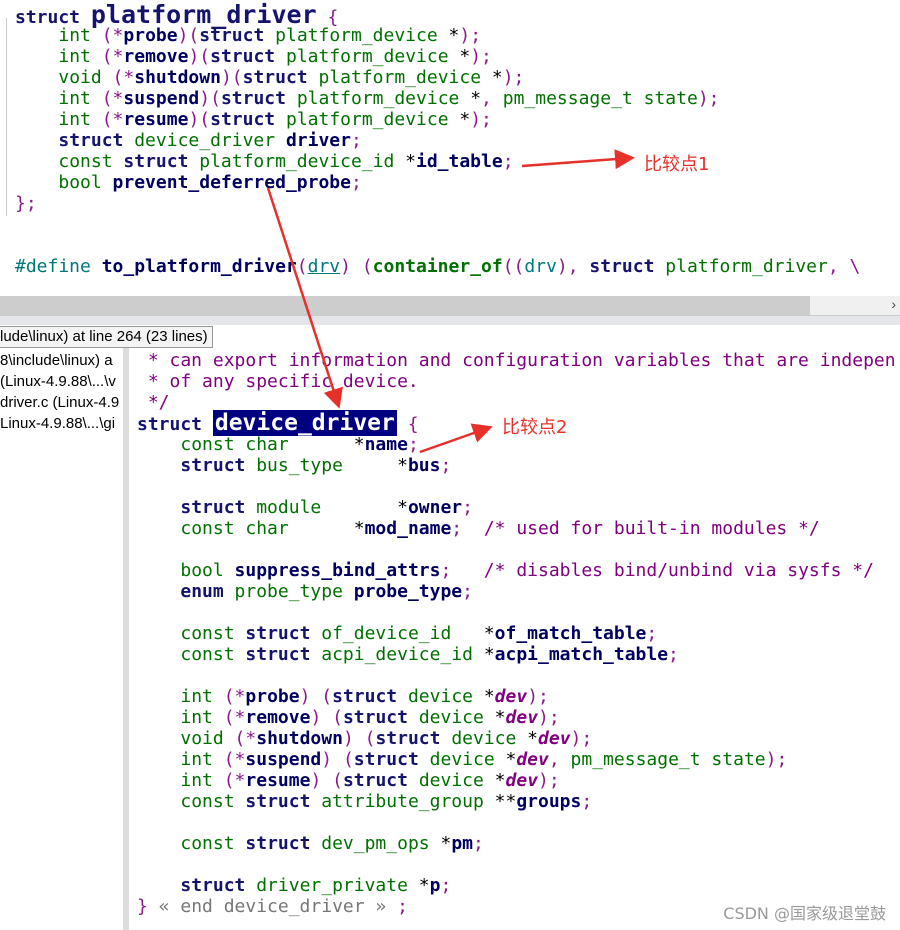 The image size is (900, 930). I want to click on arrow-connector, so click(304, 298).